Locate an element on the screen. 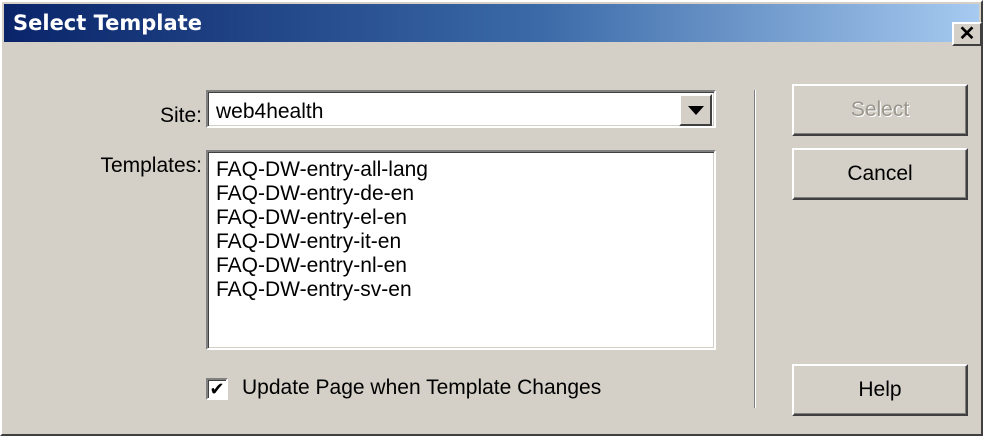 The image size is (983, 436). close-icon: ✕ is located at coordinates (967, 34).